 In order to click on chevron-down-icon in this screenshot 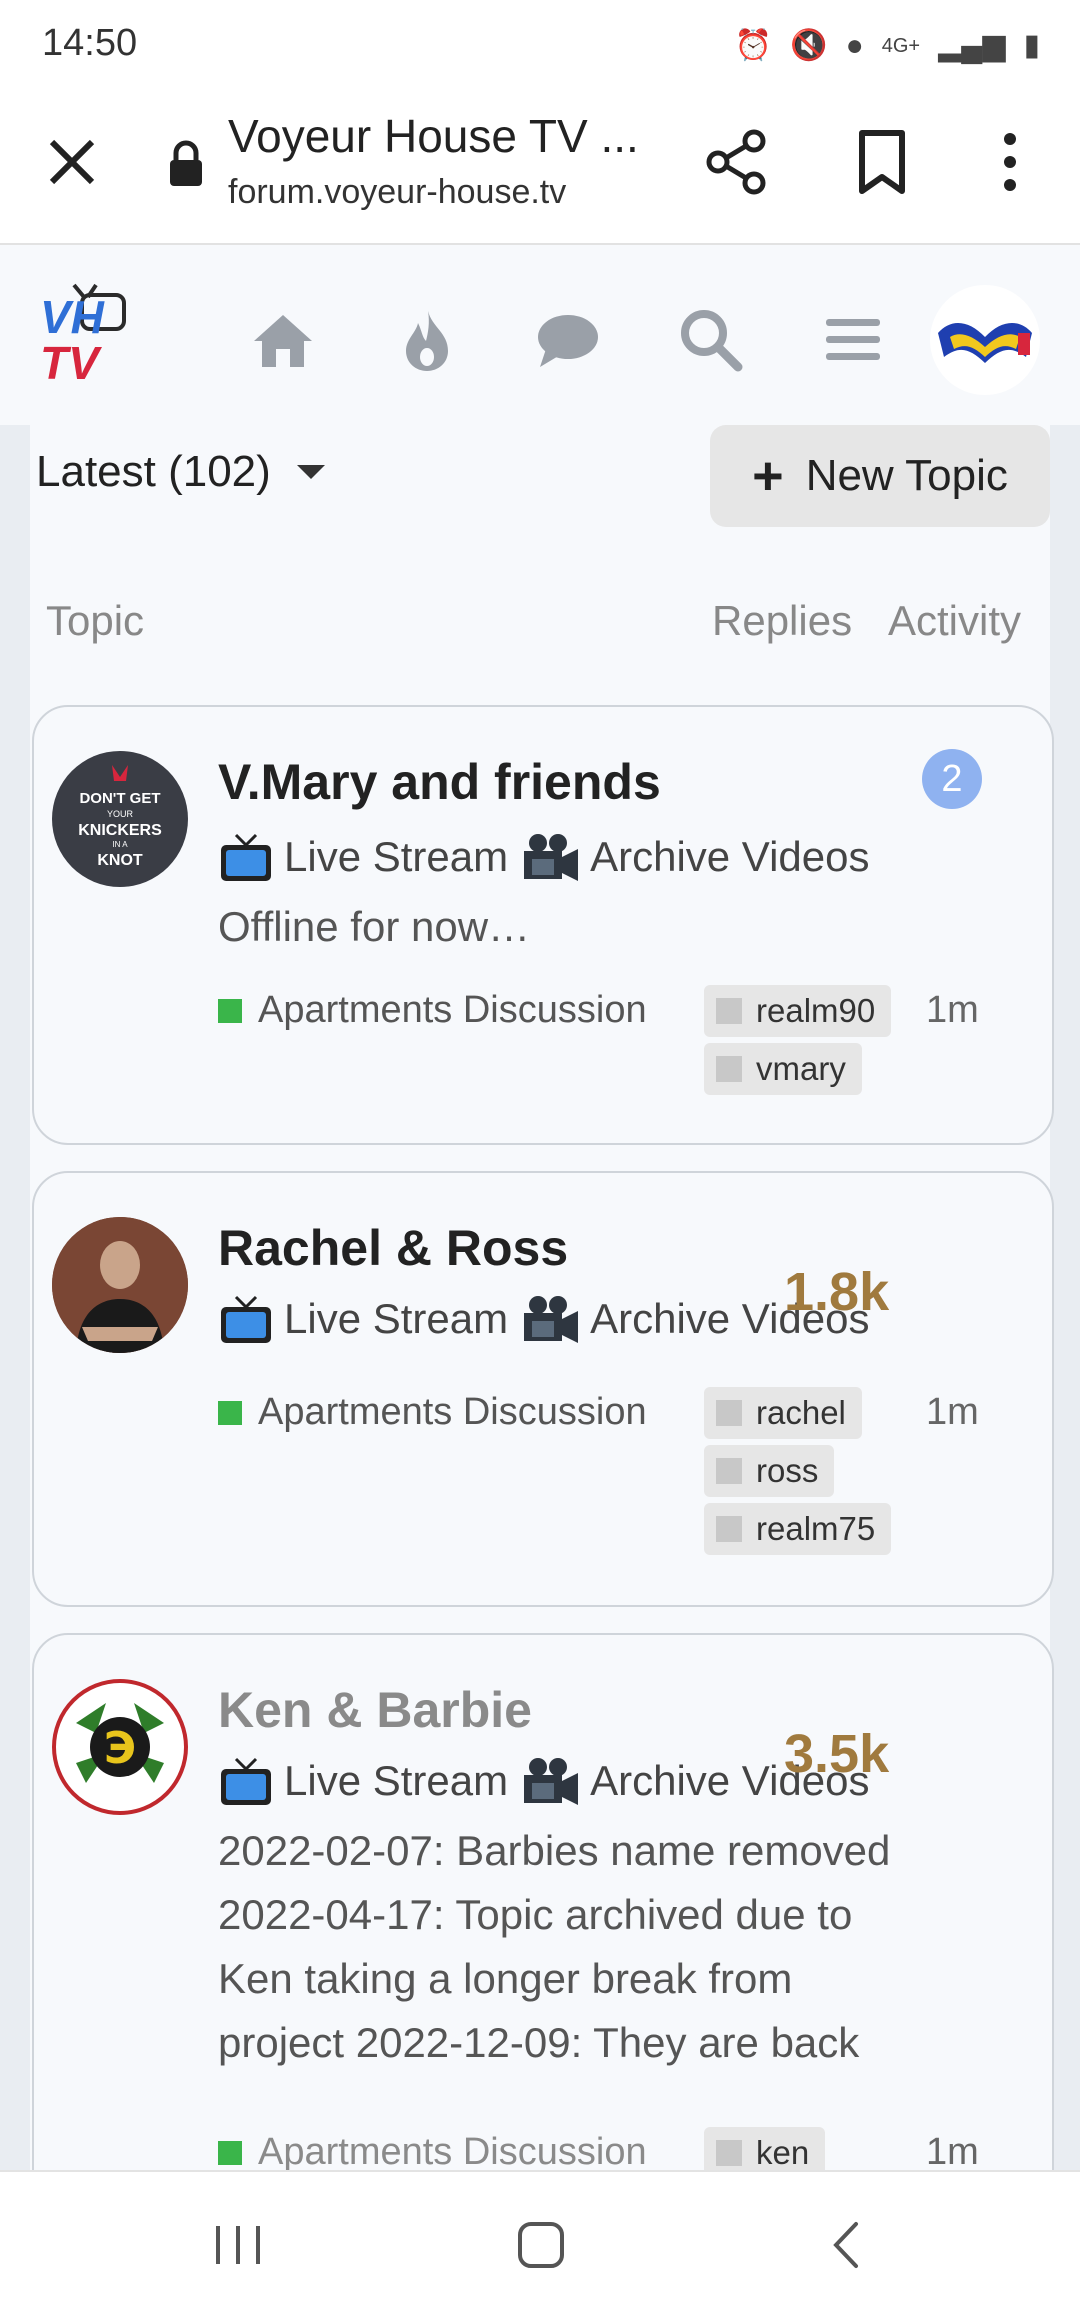, I will do `click(310, 472)`.